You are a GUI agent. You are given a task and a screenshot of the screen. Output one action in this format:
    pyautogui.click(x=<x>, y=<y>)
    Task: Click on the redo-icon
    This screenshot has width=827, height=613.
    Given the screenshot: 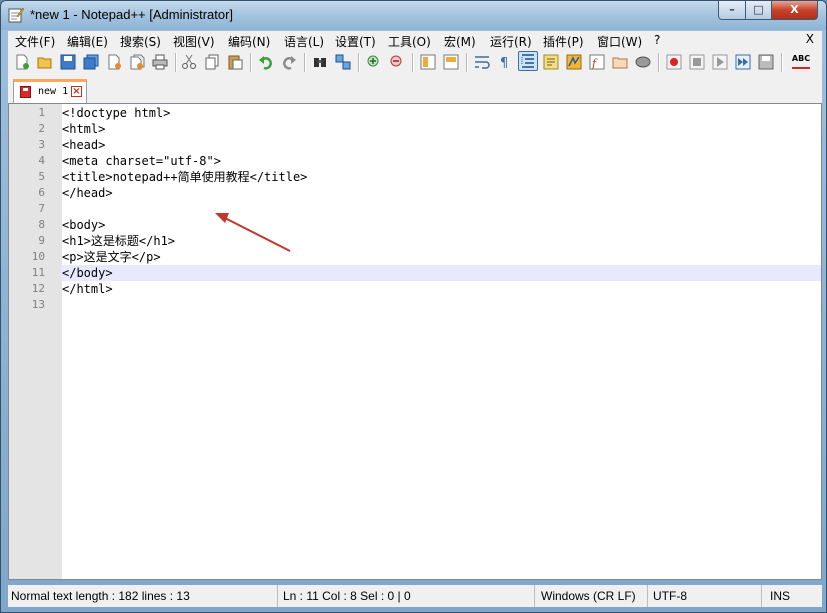 What is the action you would take?
    pyautogui.click(x=289, y=62)
    